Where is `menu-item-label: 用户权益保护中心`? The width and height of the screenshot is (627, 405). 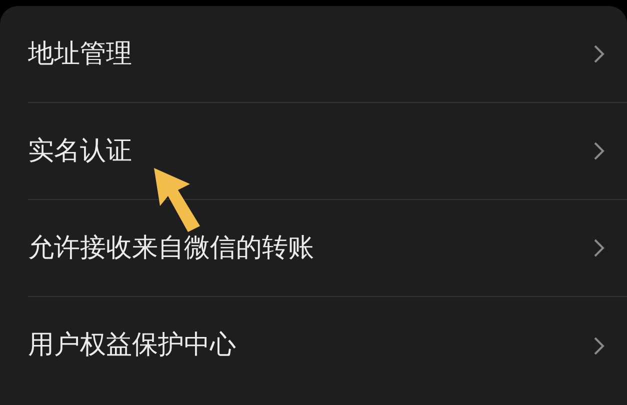 menu-item-label: 用户权益保护中心 is located at coordinates (132, 345).